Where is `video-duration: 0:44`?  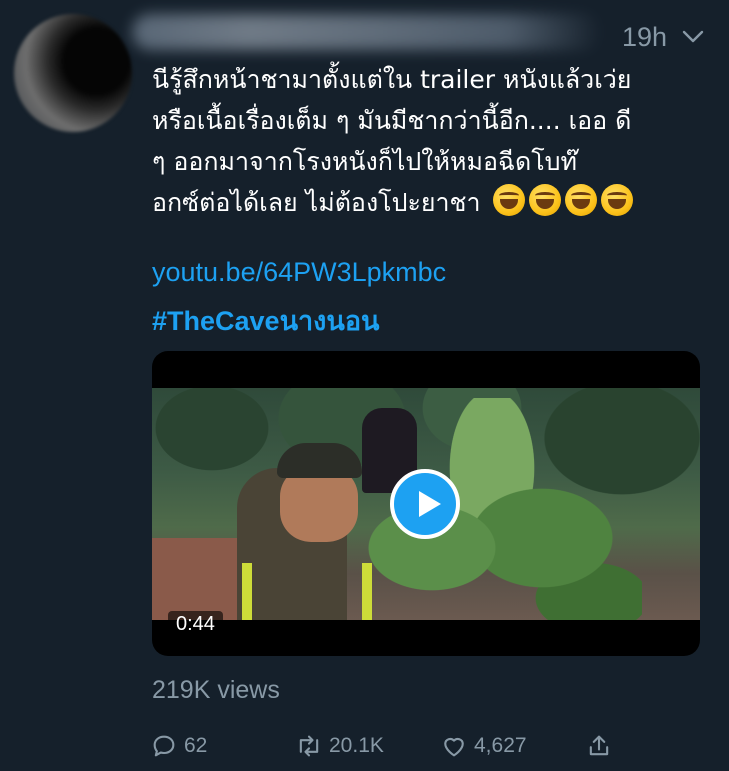 video-duration: 0:44 is located at coordinates (195, 624).